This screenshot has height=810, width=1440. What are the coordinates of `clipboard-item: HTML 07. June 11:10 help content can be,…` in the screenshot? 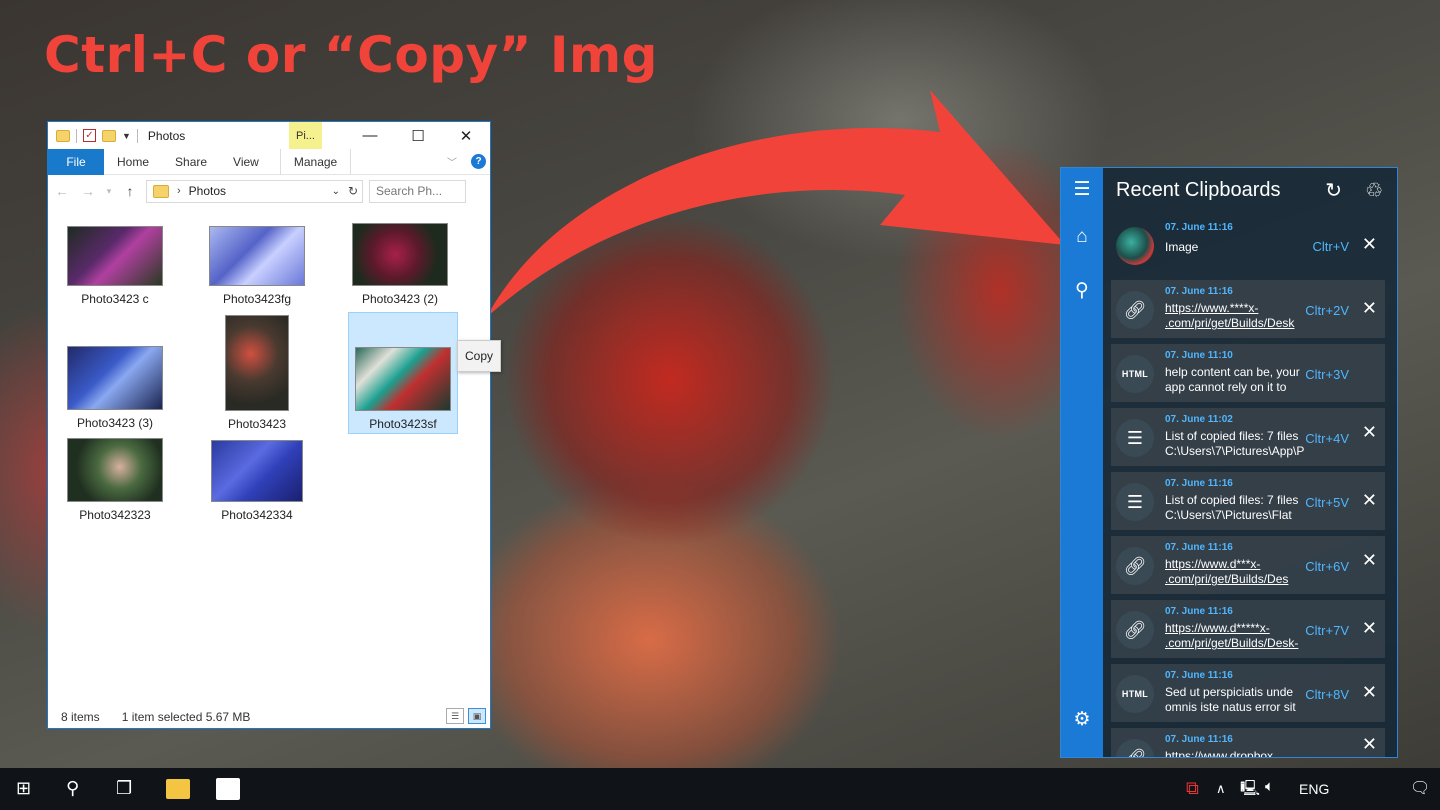 It's located at (1248, 373).